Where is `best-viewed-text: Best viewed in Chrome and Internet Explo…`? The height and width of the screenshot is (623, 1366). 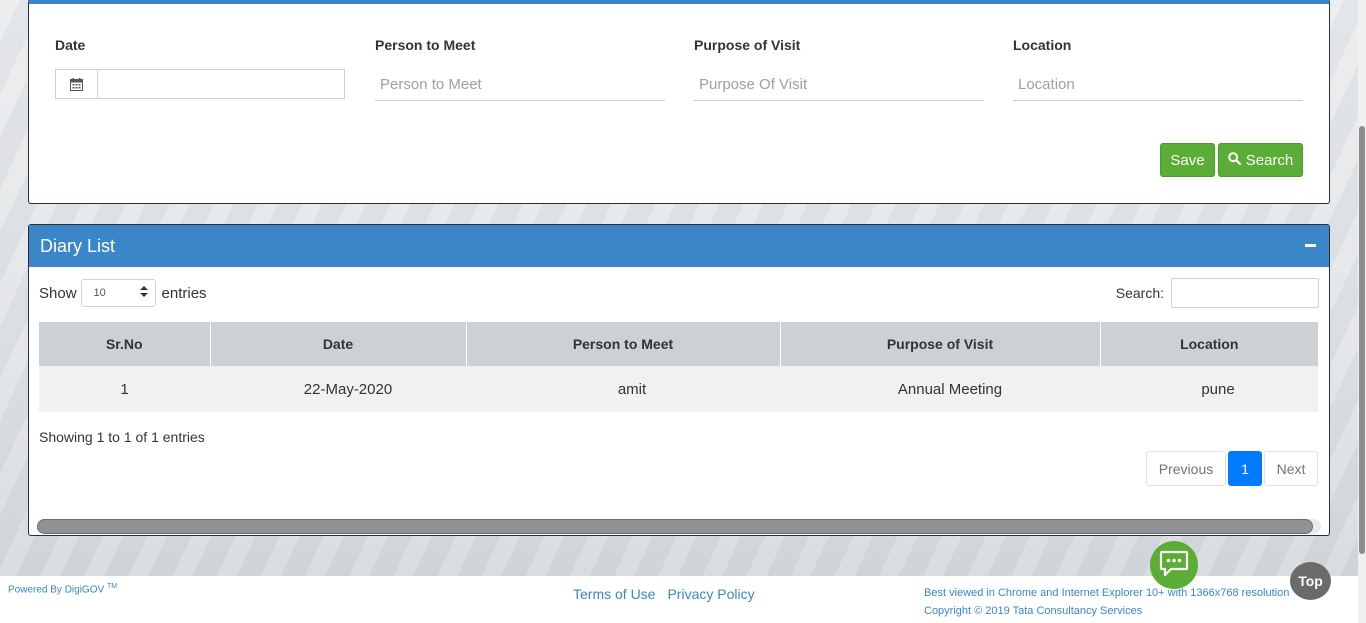 best-viewed-text: Best viewed in Chrome and Internet Explo… is located at coordinates (1107, 593).